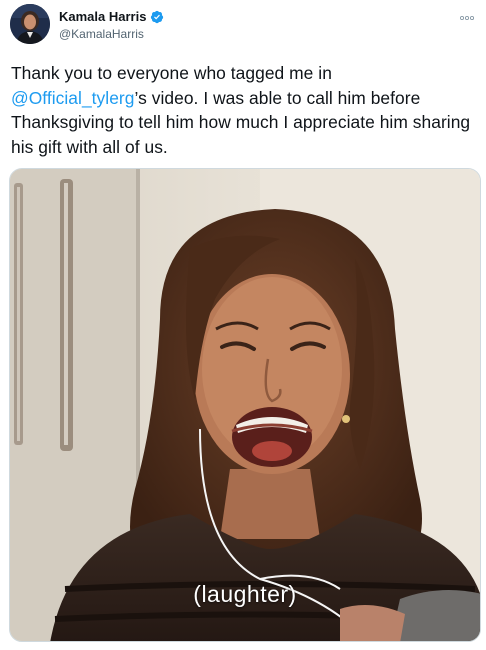 The image size is (486, 650). I want to click on avatar, so click(30, 24).